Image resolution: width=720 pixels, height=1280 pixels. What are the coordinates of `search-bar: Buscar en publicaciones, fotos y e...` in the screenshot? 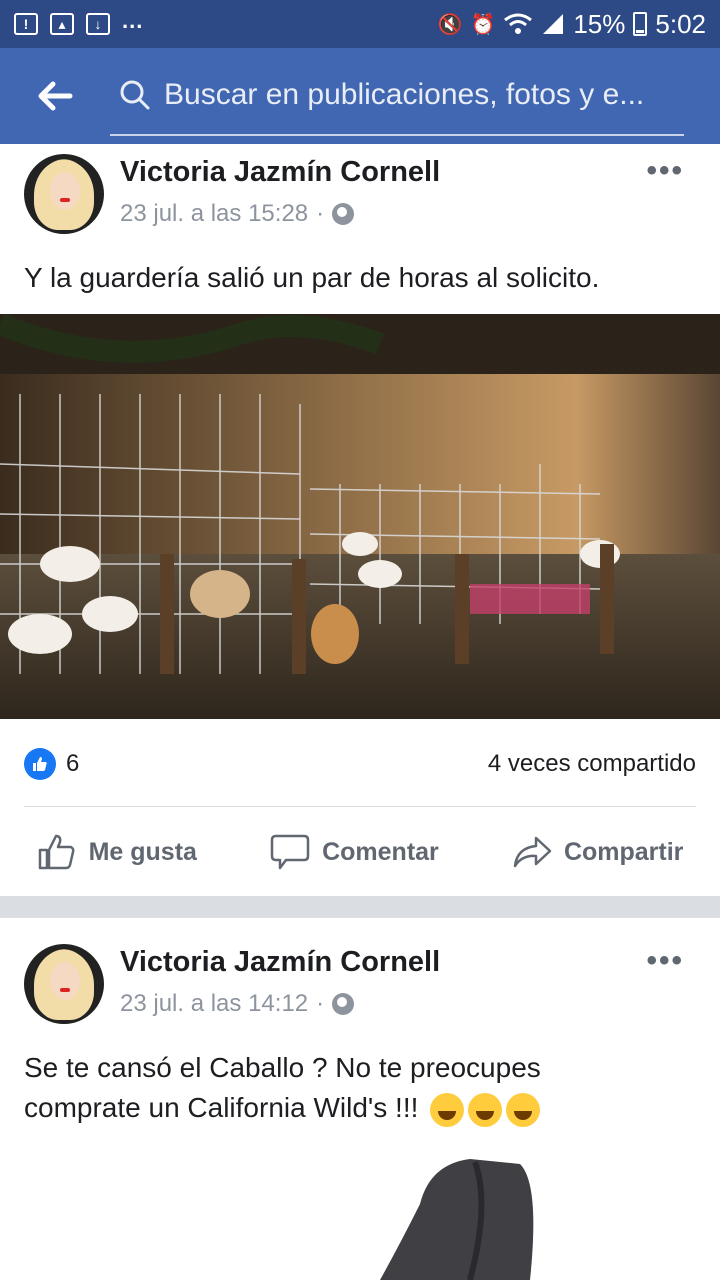 It's located at (397, 96).